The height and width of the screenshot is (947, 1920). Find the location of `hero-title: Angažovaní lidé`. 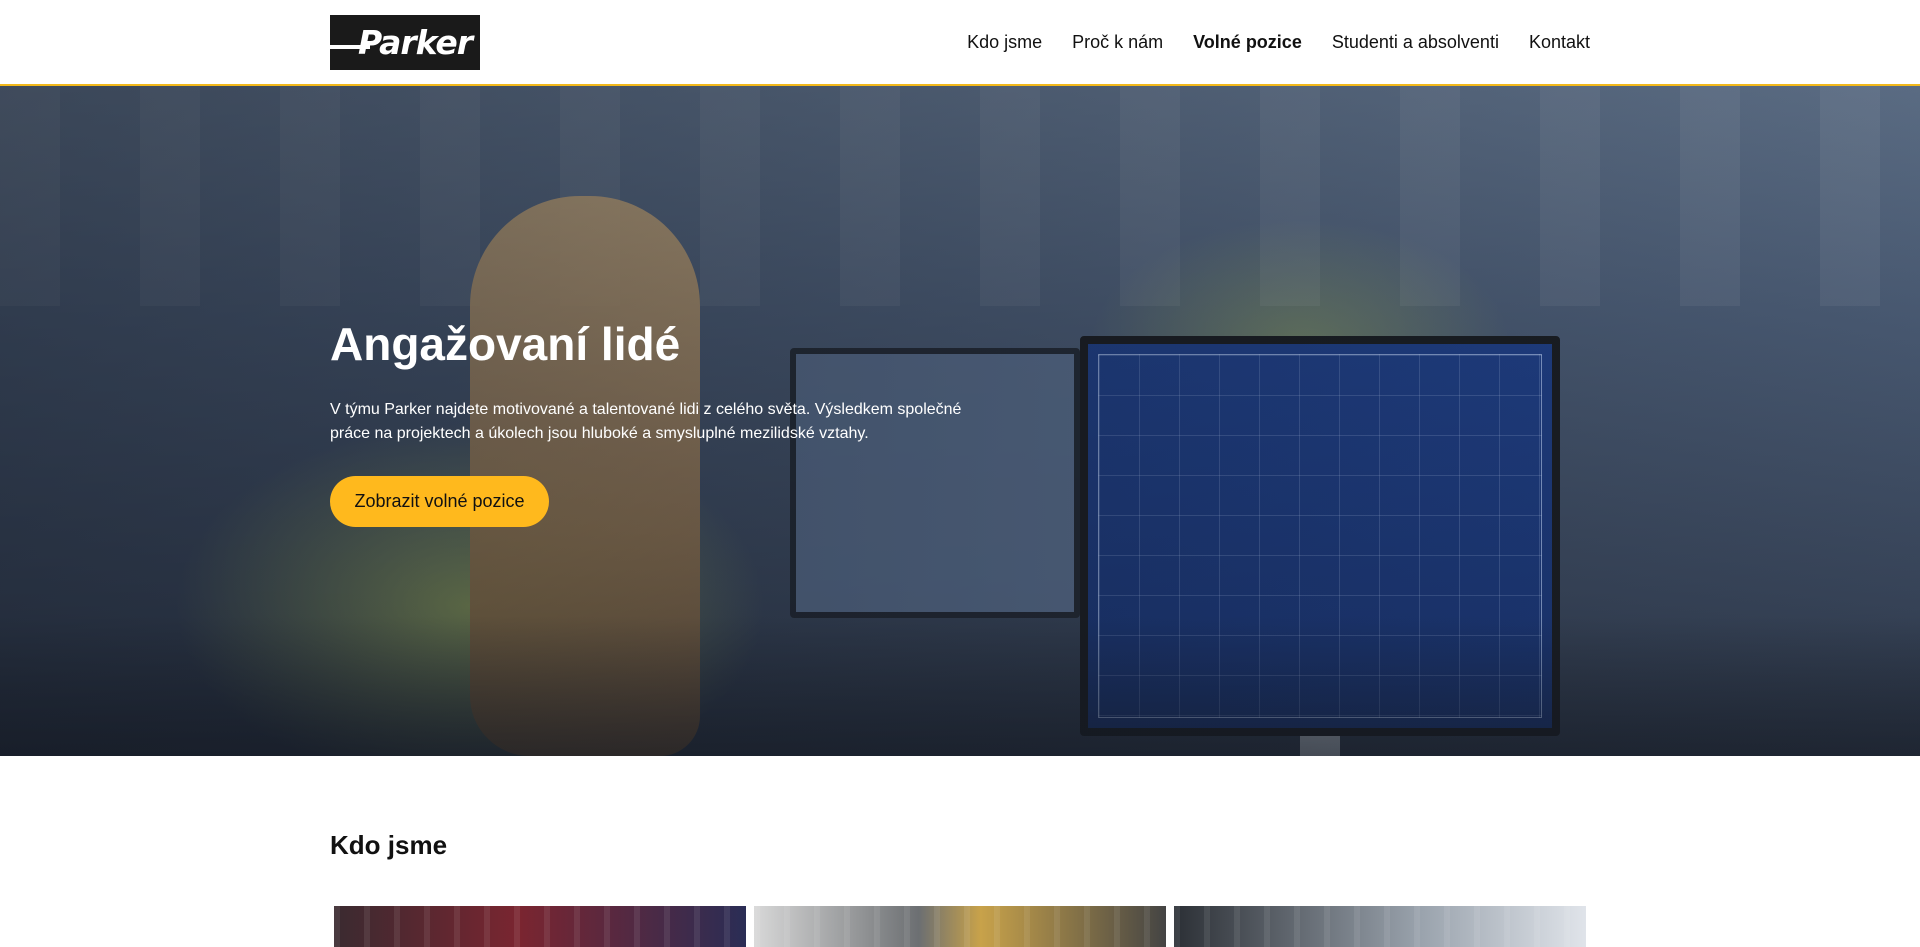

hero-title: Angažovaní lidé is located at coordinates (505, 344).